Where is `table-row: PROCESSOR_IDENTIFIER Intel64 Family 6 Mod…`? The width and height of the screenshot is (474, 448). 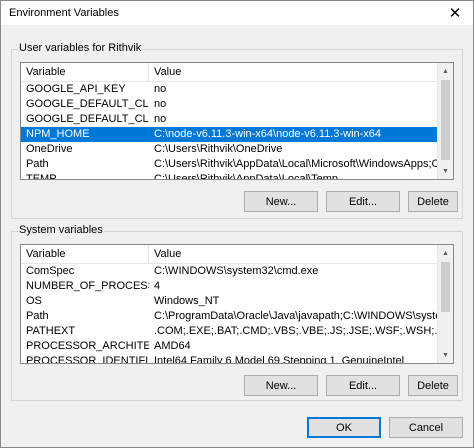 table-row: PROCESSOR_IDENTIFIER Intel64 Family 6 Mod… is located at coordinates (230, 359).